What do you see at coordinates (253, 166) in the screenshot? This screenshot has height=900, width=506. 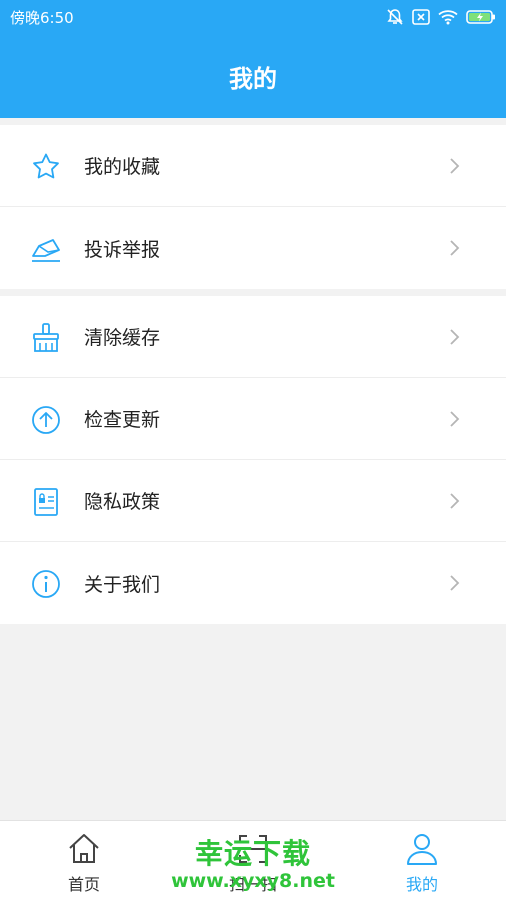 I see `menu-item-favorites: 我的收藏` at bounding box center [253, 166].